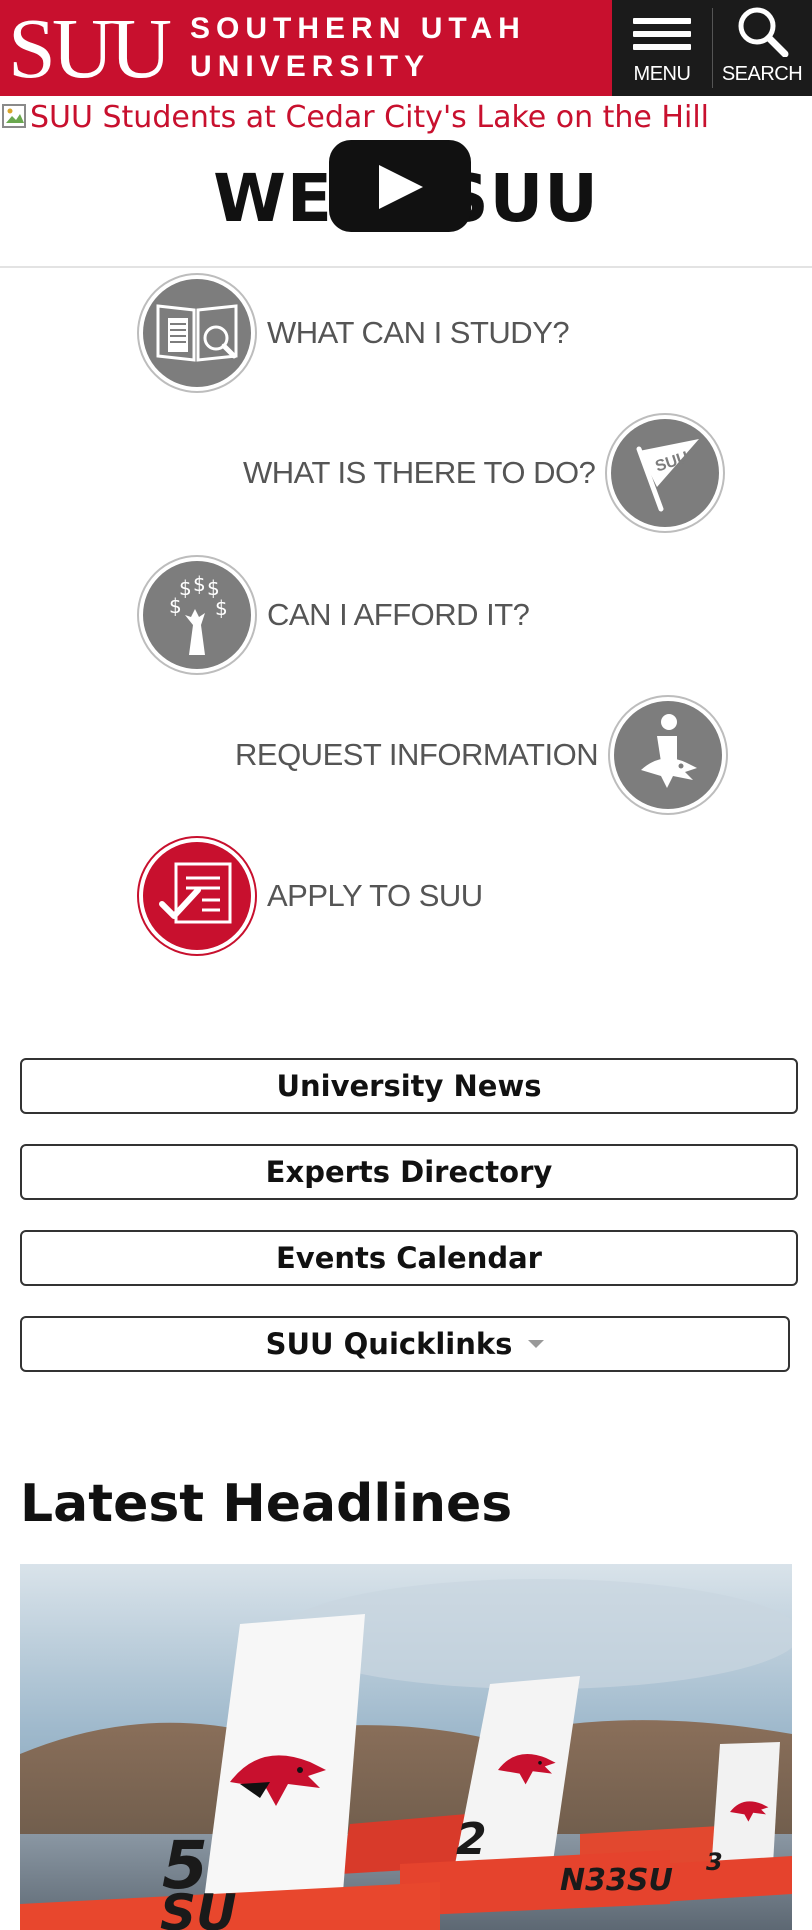 Image resolution: width=812 pixels, height=1930 pixels. Describe the element at coordinates (762, 74) in the screenshot. I see `search-label: SEARCH` at that location.